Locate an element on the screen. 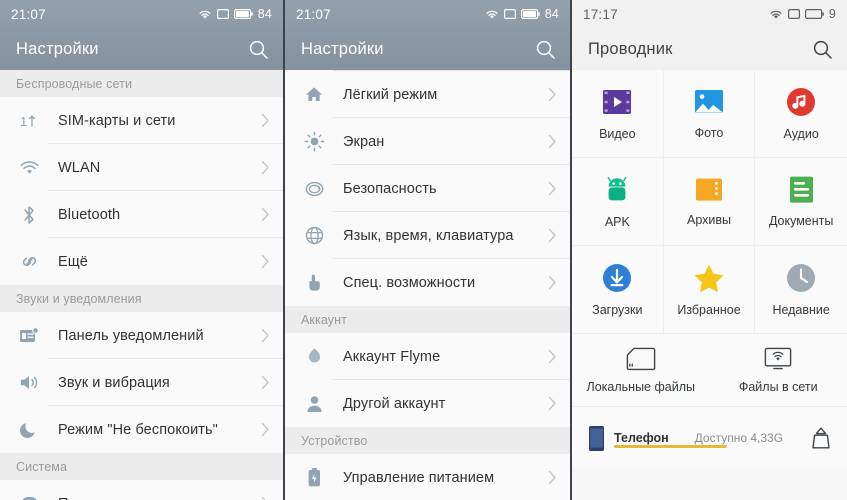  notification-panel-icon is located at coordinates (29, 335).